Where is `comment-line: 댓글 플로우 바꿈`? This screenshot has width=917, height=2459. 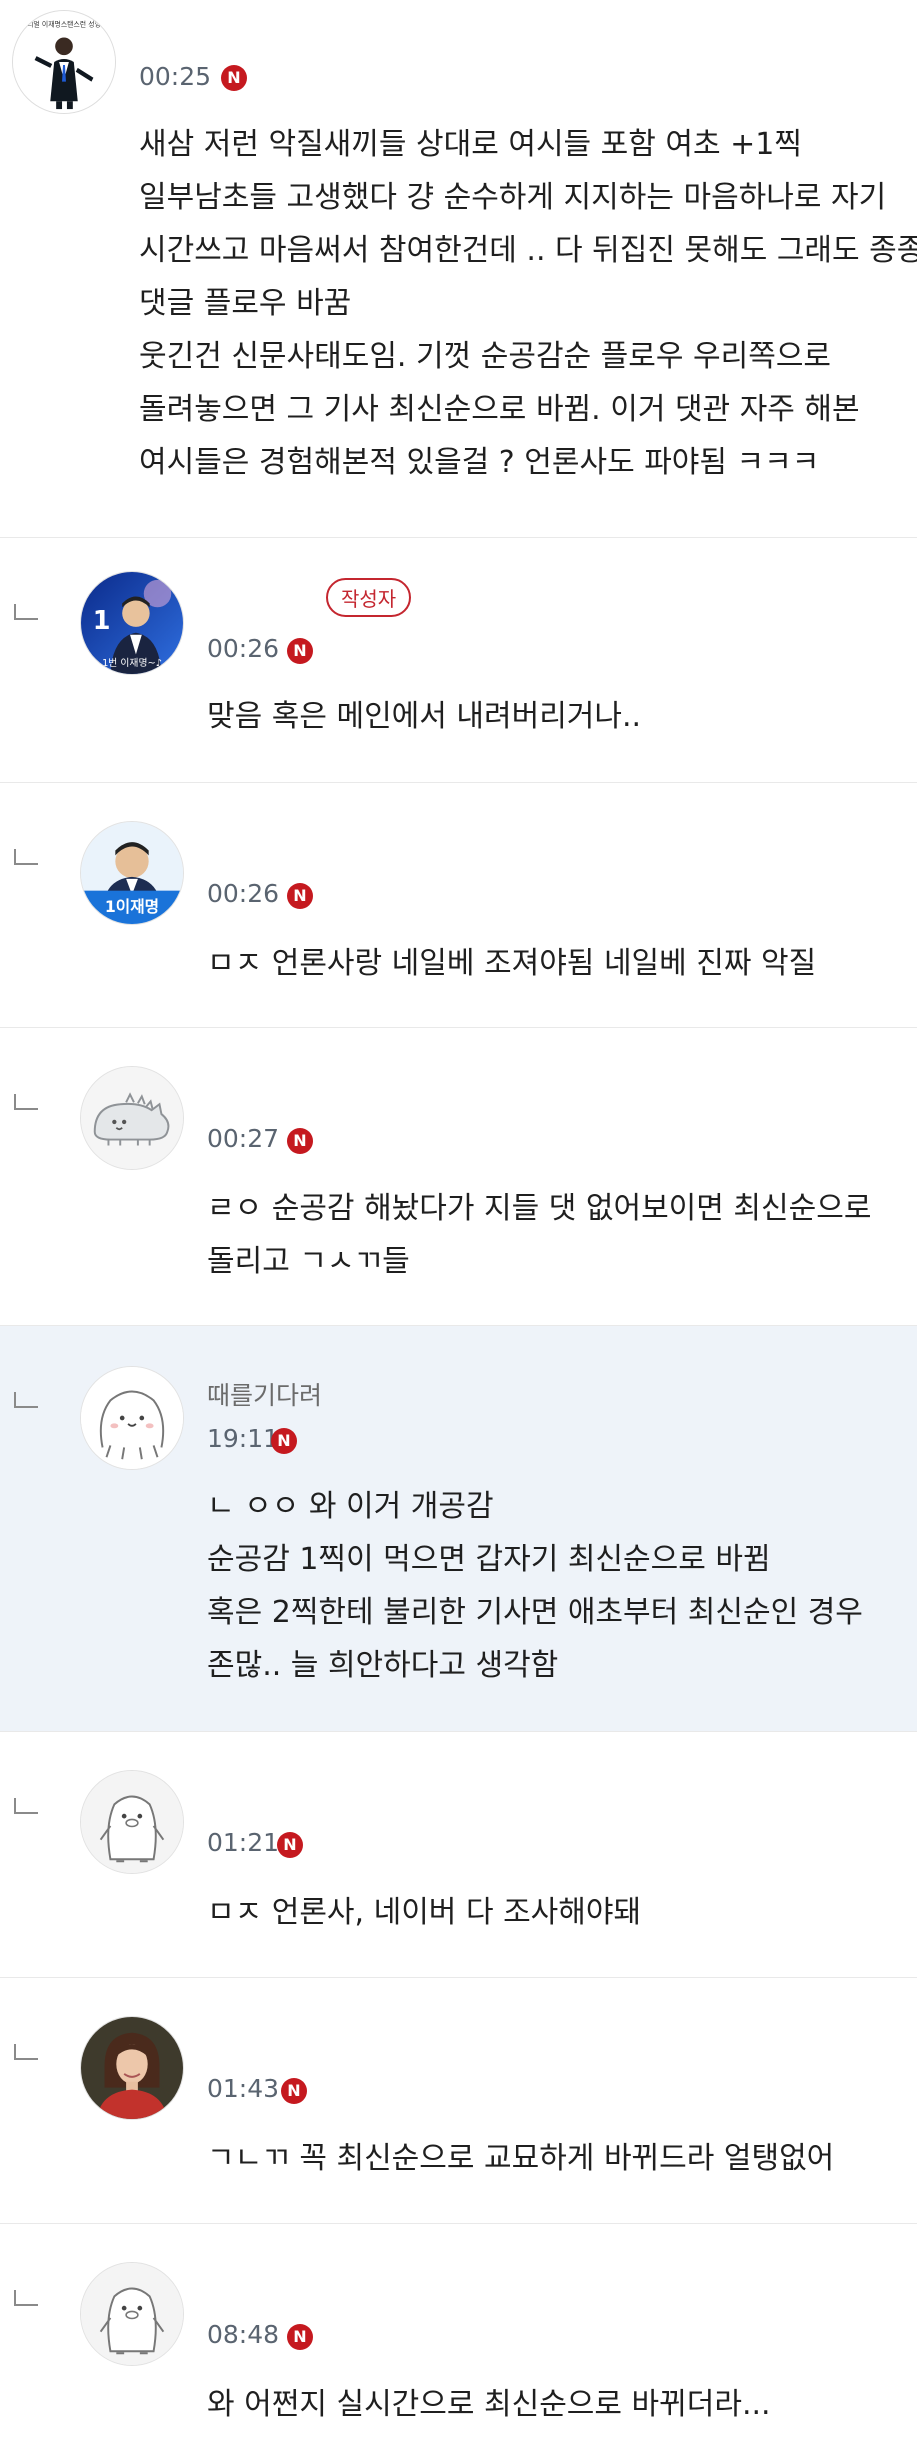
comment-line: 댓글 플로우 바꿈 is located at coordinates (245, 303).